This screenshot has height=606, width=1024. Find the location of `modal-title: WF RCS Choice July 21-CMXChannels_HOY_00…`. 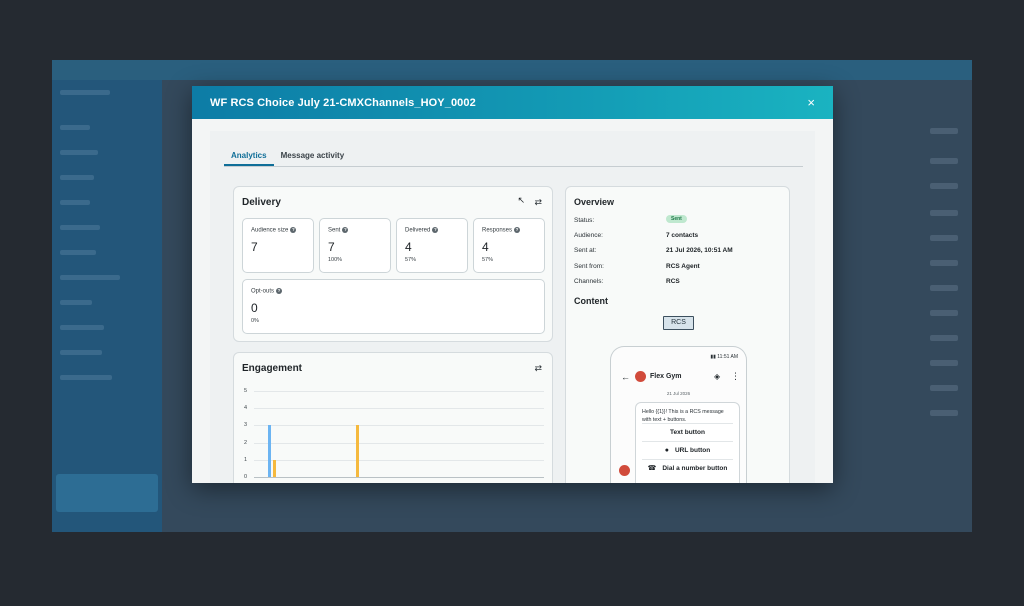

modal-title: WF RCS Choice July 21-CMXChannels_HOY_00… is located at coordinates (343, 102).